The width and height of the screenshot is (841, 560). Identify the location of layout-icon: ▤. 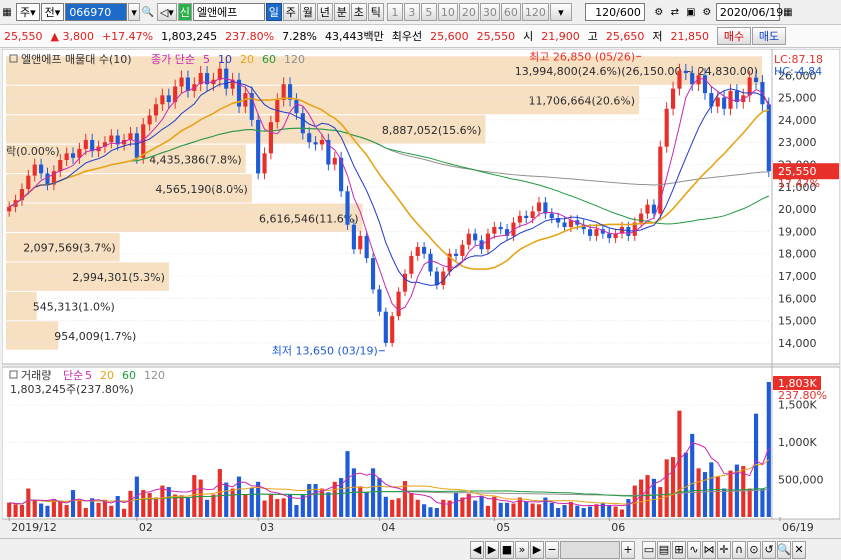
(664, 549).